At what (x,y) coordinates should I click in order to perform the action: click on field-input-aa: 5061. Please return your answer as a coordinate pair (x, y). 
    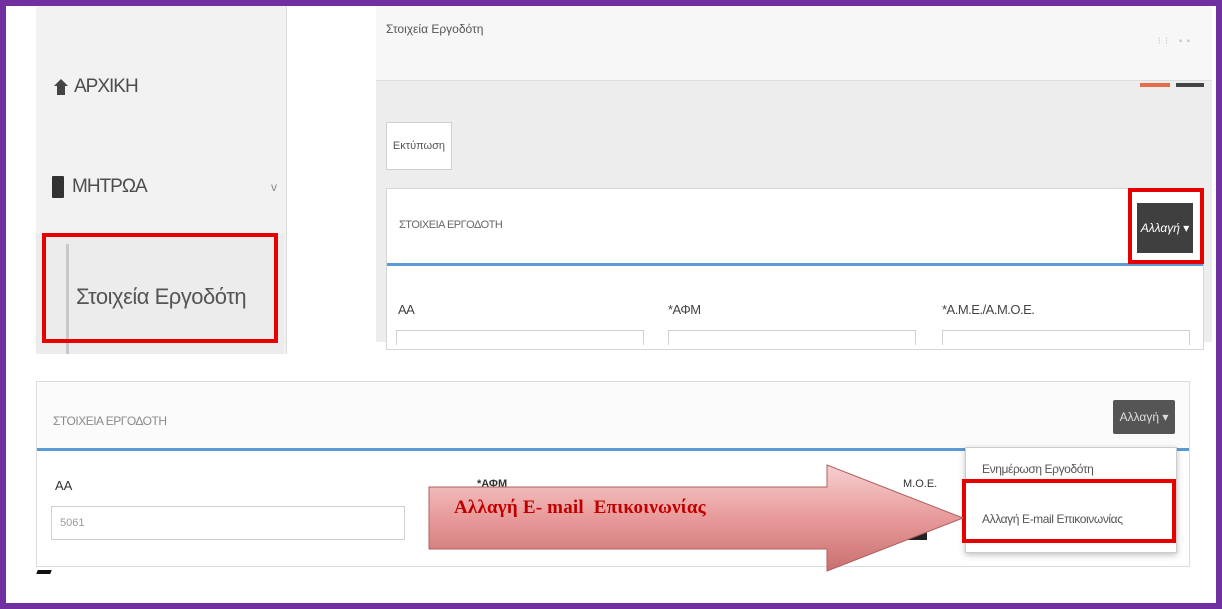
    Looking at the image, I should click on (228, 523).